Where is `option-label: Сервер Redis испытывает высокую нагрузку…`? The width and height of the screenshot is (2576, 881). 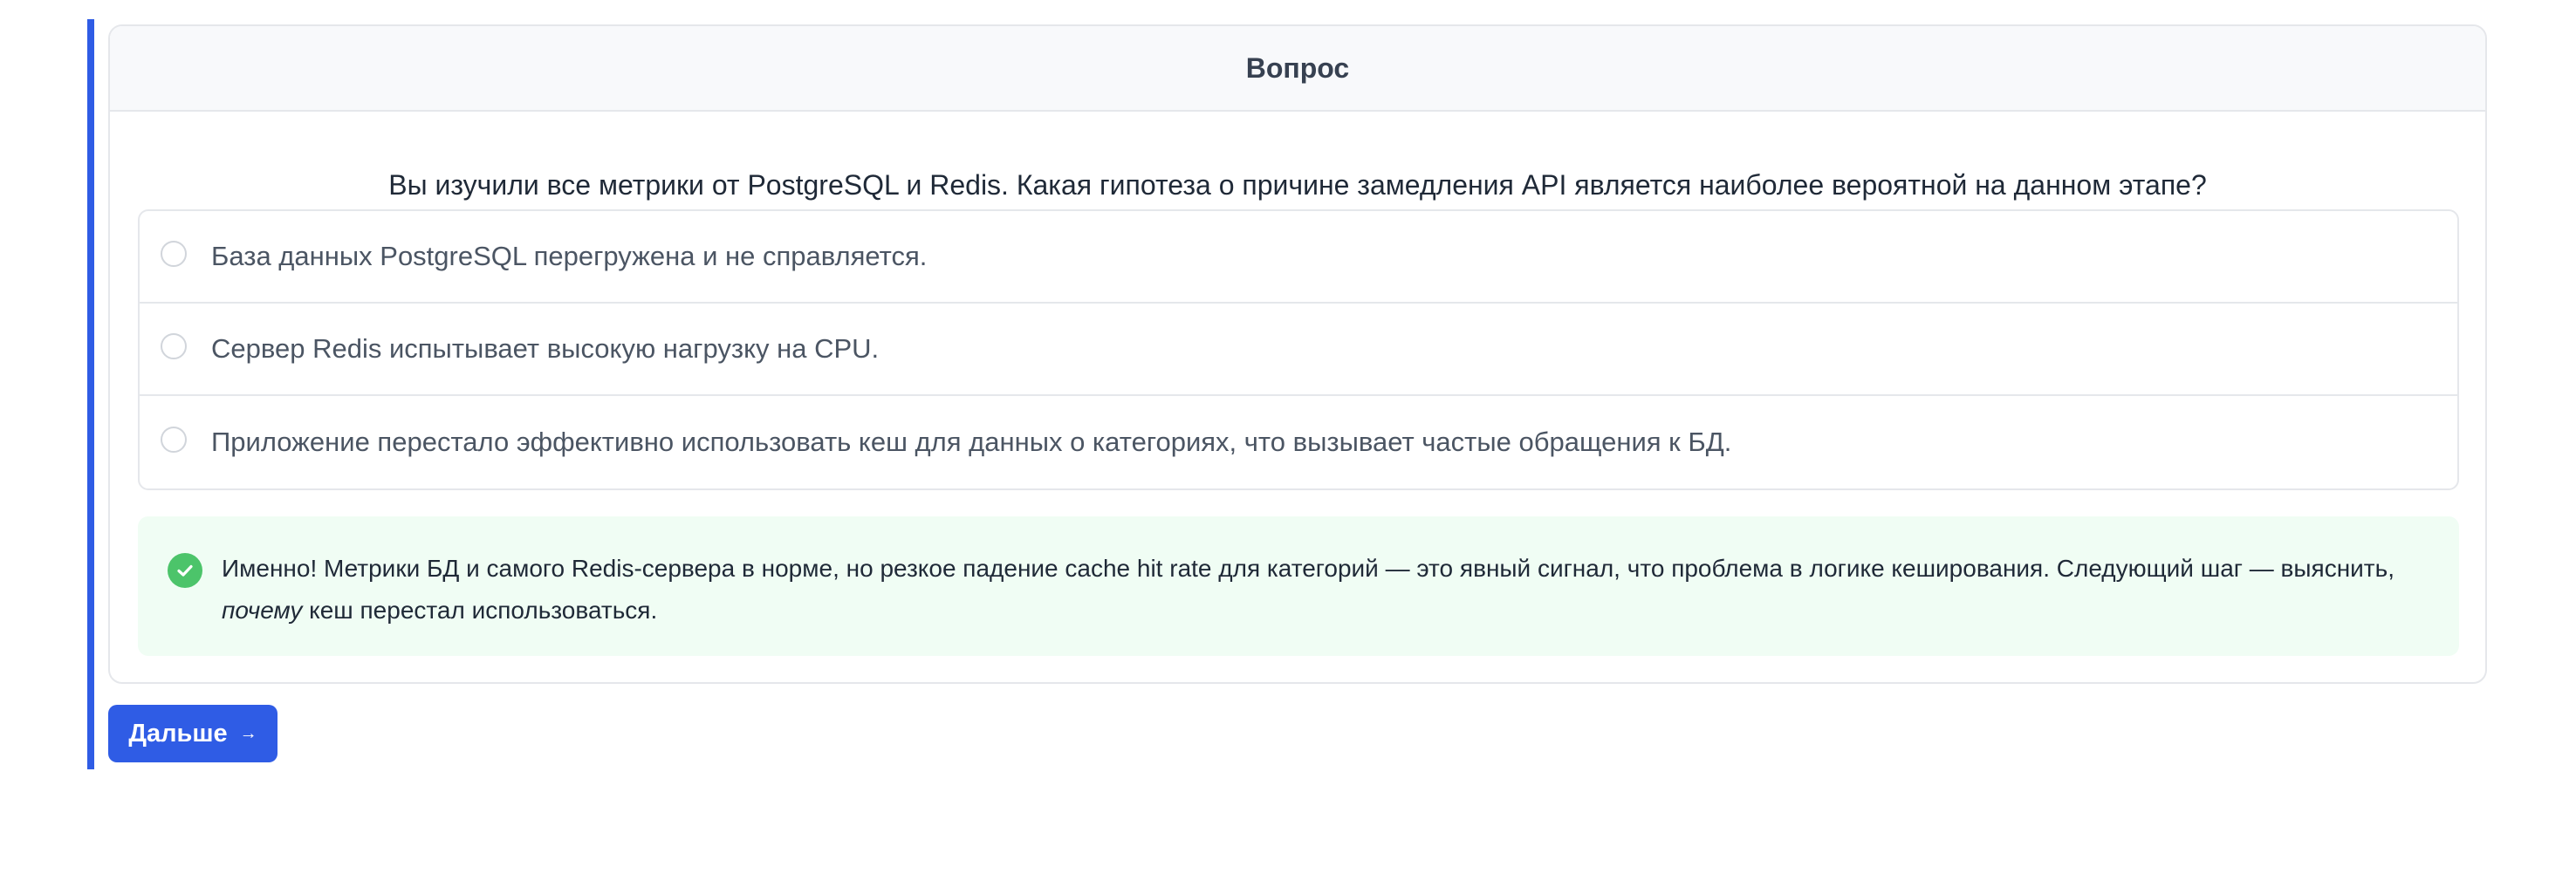
option-label: Сервер Redis испытывает высокую нагрузку… is located at coordinates (545, 348).